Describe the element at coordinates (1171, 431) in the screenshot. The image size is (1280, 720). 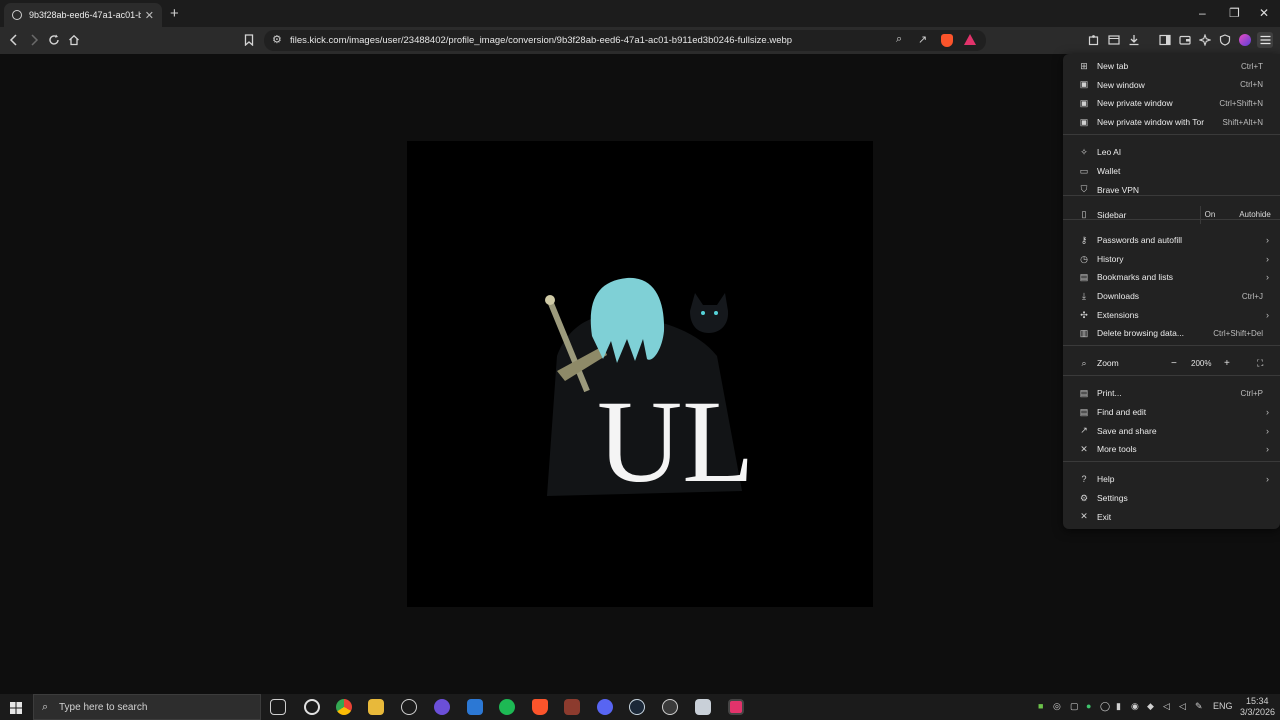
I see `menu-item-save-and-share: ↗ Save and share ›` at that location.